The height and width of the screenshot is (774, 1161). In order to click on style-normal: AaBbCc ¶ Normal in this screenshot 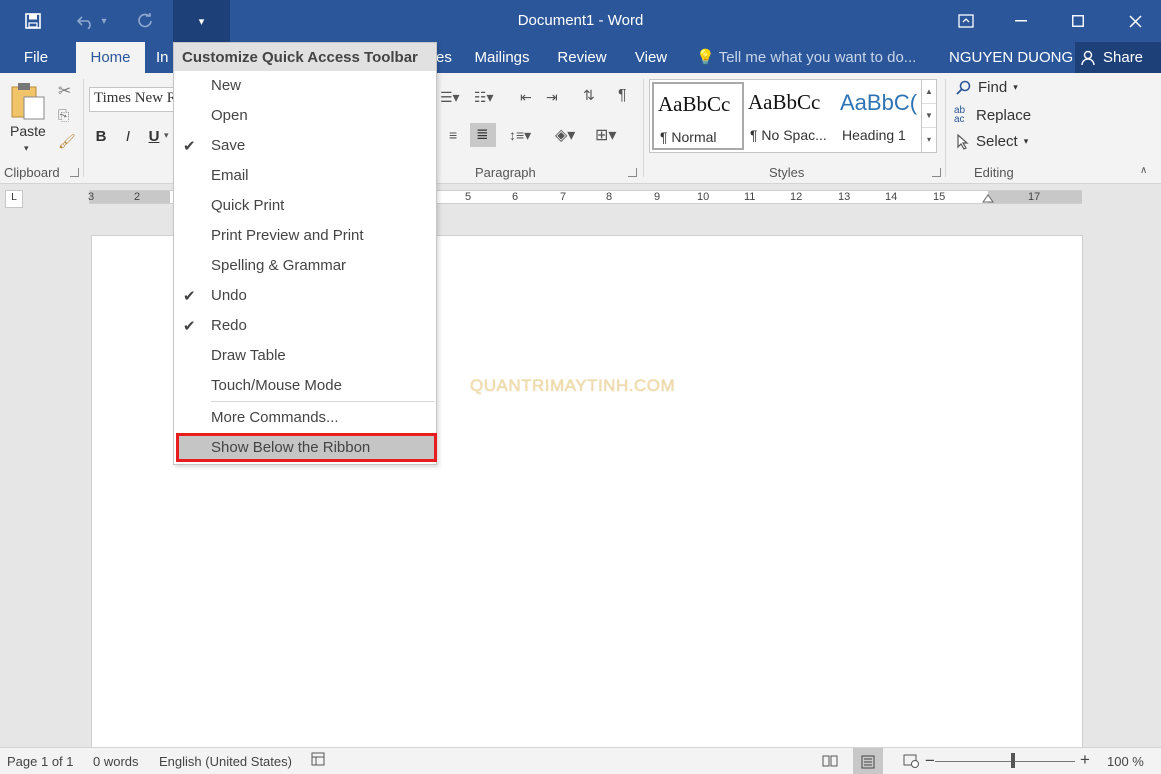, I will do `click(698, 116)`.